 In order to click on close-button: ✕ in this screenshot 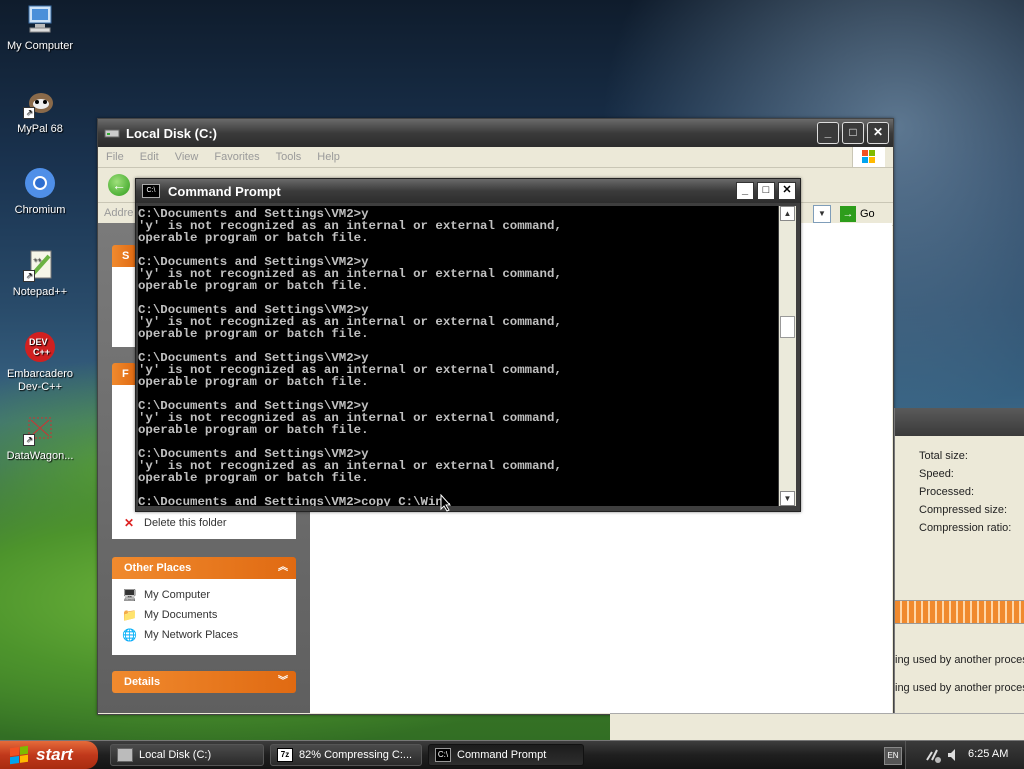, I will do `click(878, 133)`.